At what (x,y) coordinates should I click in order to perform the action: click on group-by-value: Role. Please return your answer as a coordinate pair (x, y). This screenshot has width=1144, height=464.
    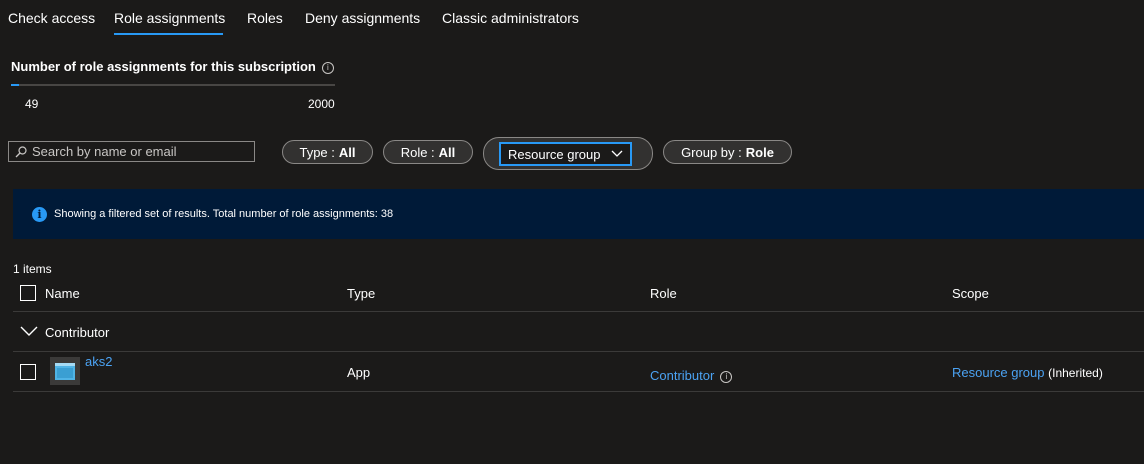
    Looking at the image, I should click on (759, 152).